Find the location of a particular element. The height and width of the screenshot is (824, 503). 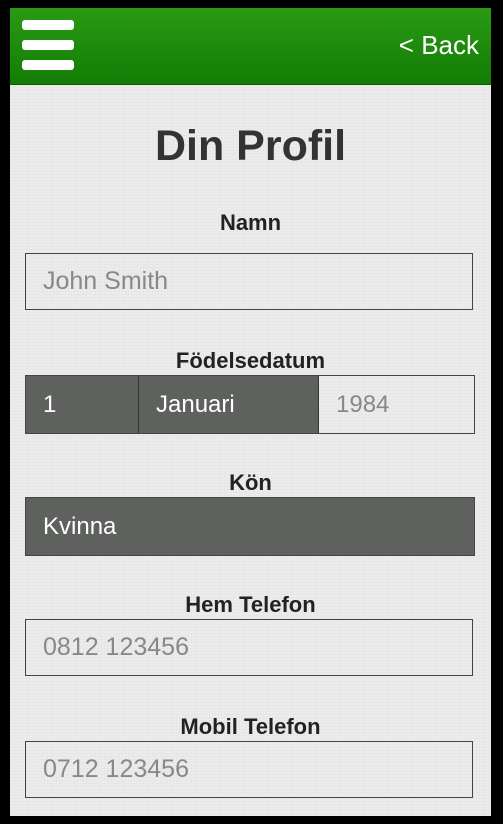

name-input-placeholder: John Smith is located at coordinates (106, 281).